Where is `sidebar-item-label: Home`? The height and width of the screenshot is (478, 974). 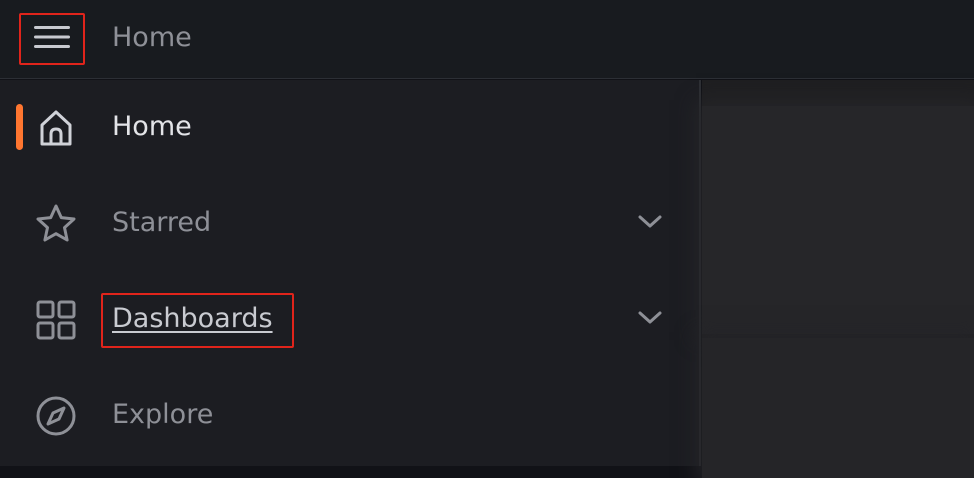 sidebar-item-label: Home is located at coordinates (152, 126).